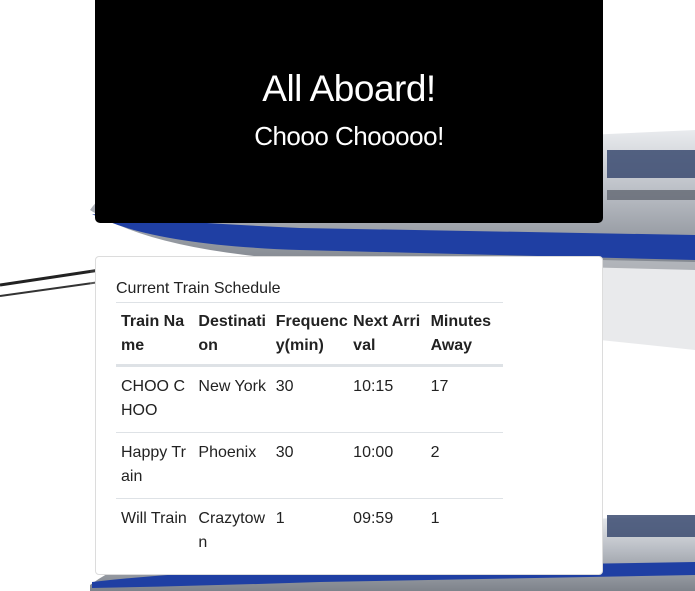 Image resolution: width=695 pixels, height=591 pixels. I want to click on table-row: CHOO CHOO New York 30 10:15 17, so click(309, 399).